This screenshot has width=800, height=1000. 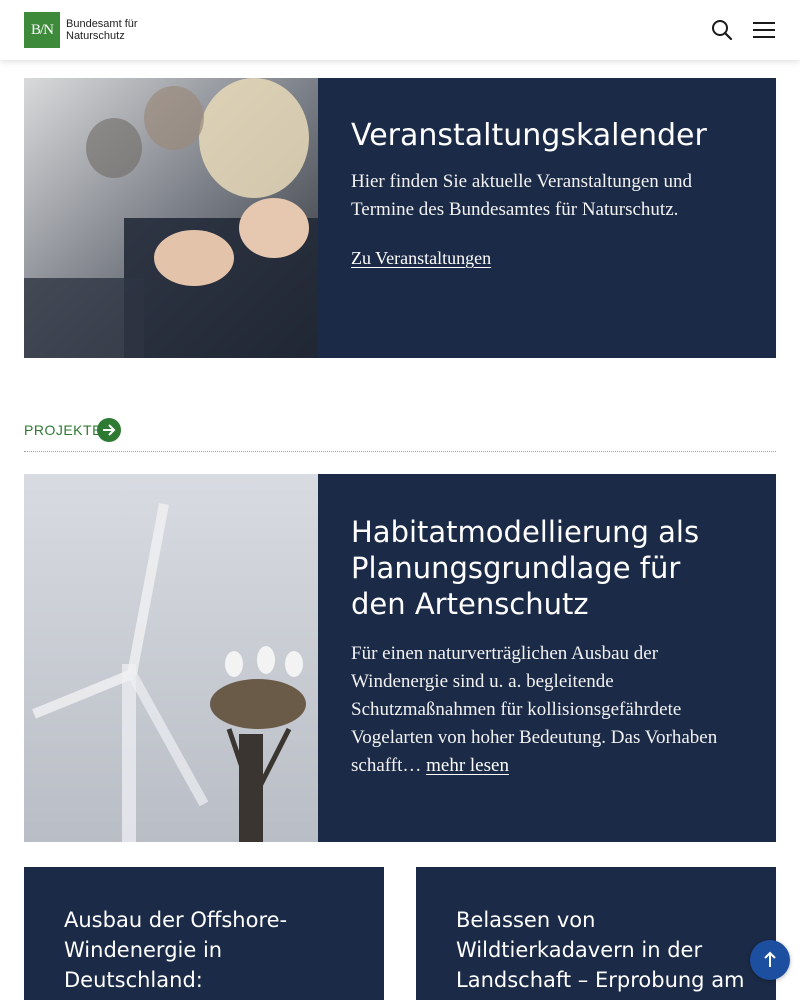 What do you see at coordinates (421, 258) in the screenshot?
I see `event-card-link: Zu Veranstaltungen` at bounding box center [421, 258].